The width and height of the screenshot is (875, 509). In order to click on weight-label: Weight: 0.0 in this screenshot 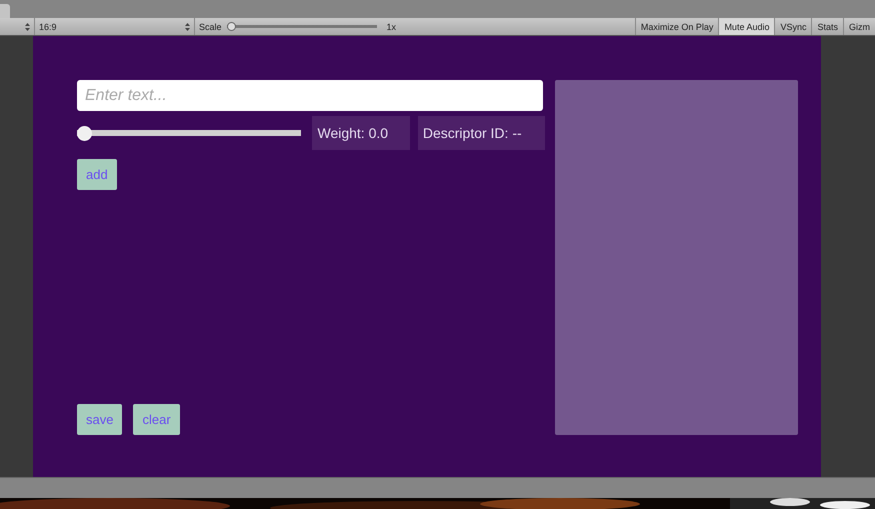, I will do `click(361, 133)`.